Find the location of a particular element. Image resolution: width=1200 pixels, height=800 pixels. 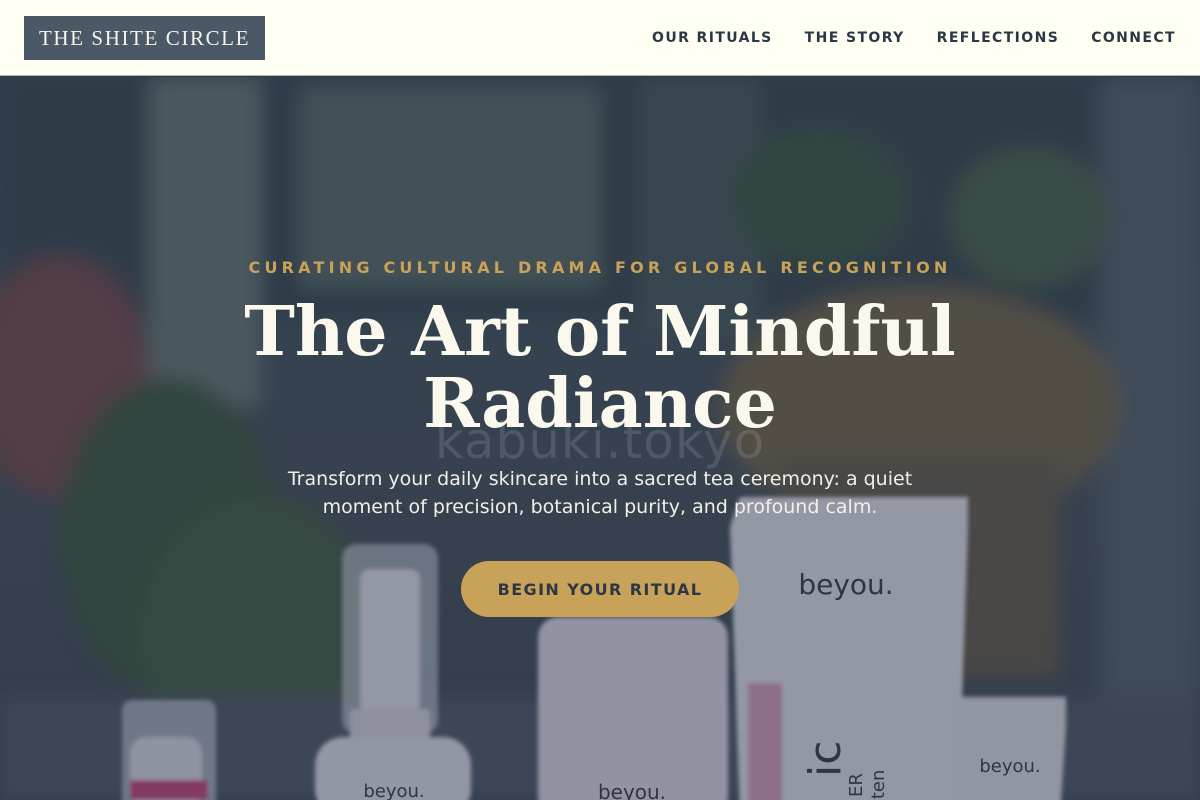

site-logo: THE SHITE CIRCLE is located at coordinates (144, 38).